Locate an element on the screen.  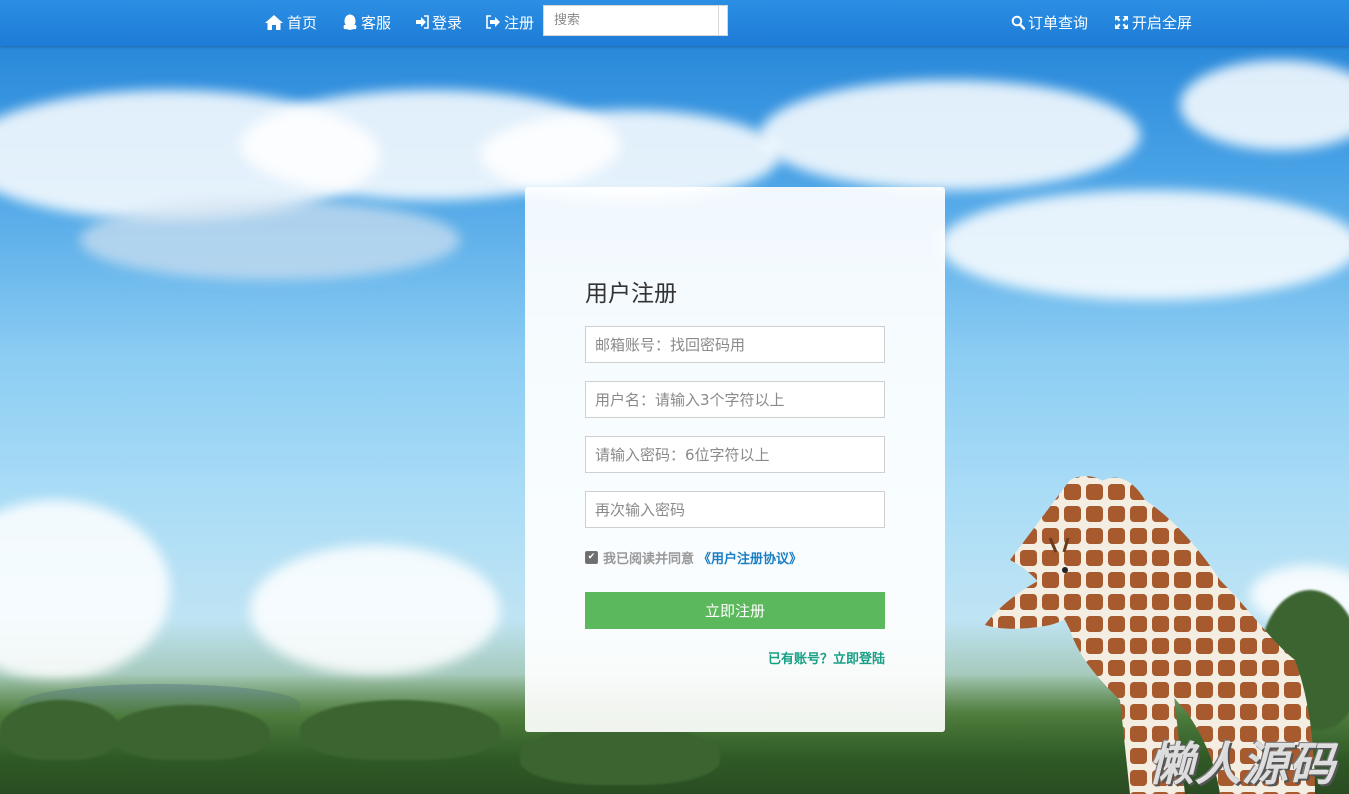
register-button: 立即注册 is located at coordinates (735, 610).